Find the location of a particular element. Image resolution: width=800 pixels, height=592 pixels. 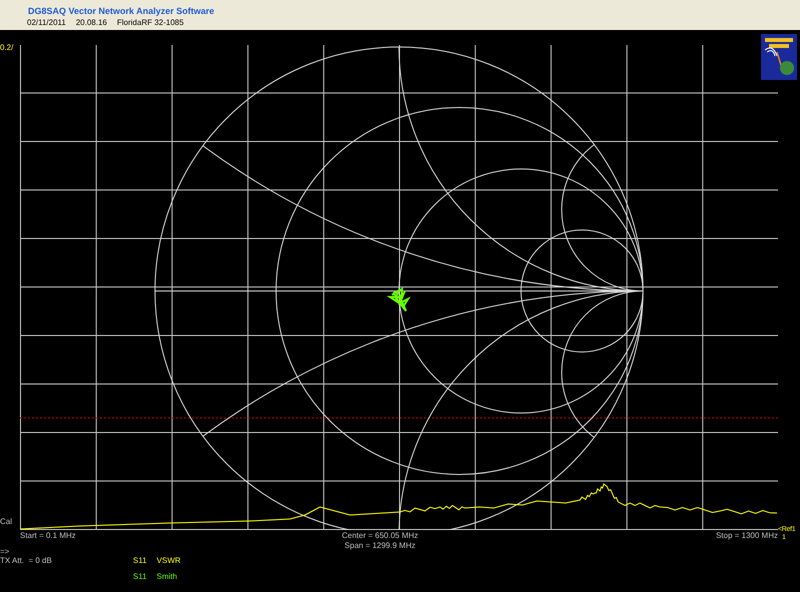

center-frequency: Center = 650.05 MHz is located at coordinates (380, 536).